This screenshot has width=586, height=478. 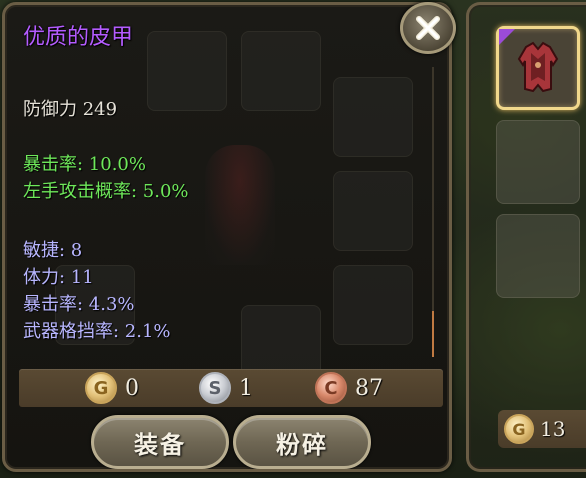 I want to click on secondary-stat: 武器格挡率: 2.1%, so click(x=97, y=331).